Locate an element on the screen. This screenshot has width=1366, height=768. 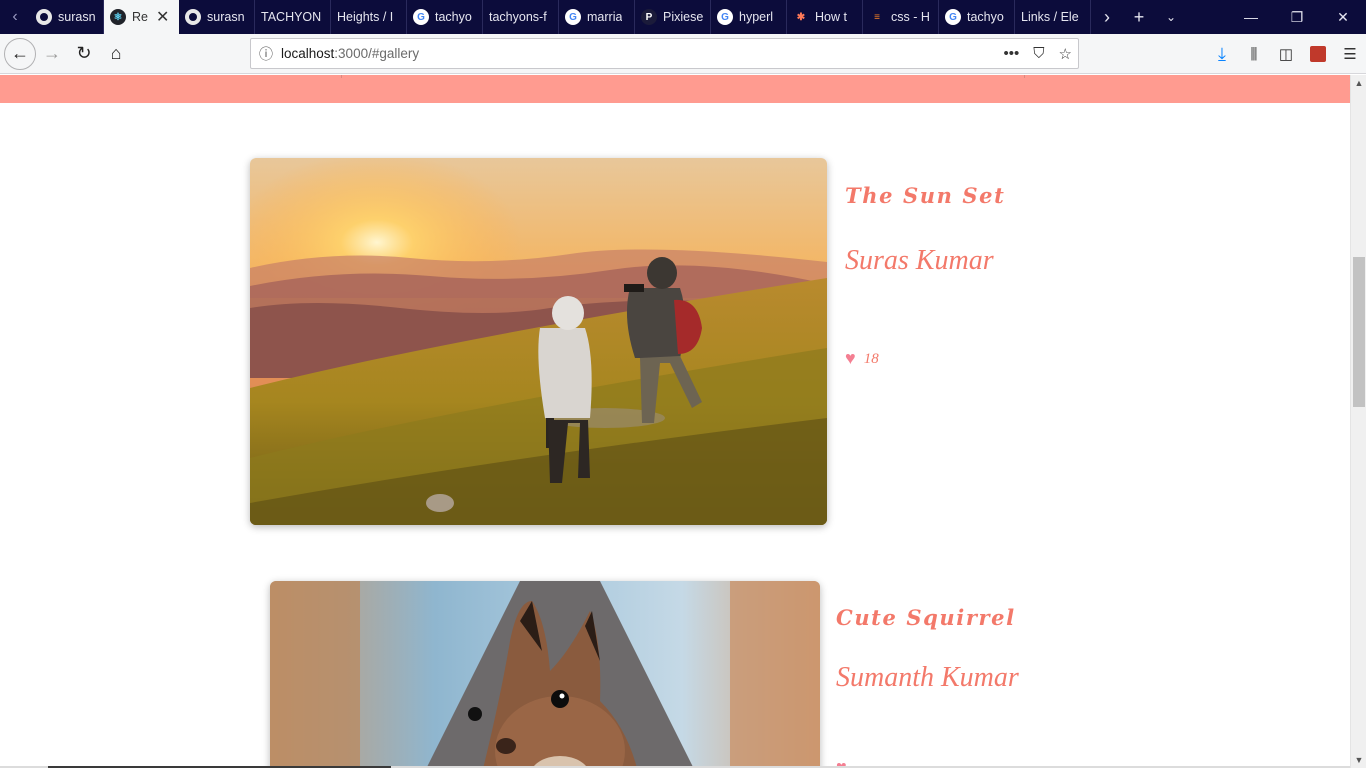
vertical-scrollbar: ▲ ▼ is located at coordinates (1358, 421).